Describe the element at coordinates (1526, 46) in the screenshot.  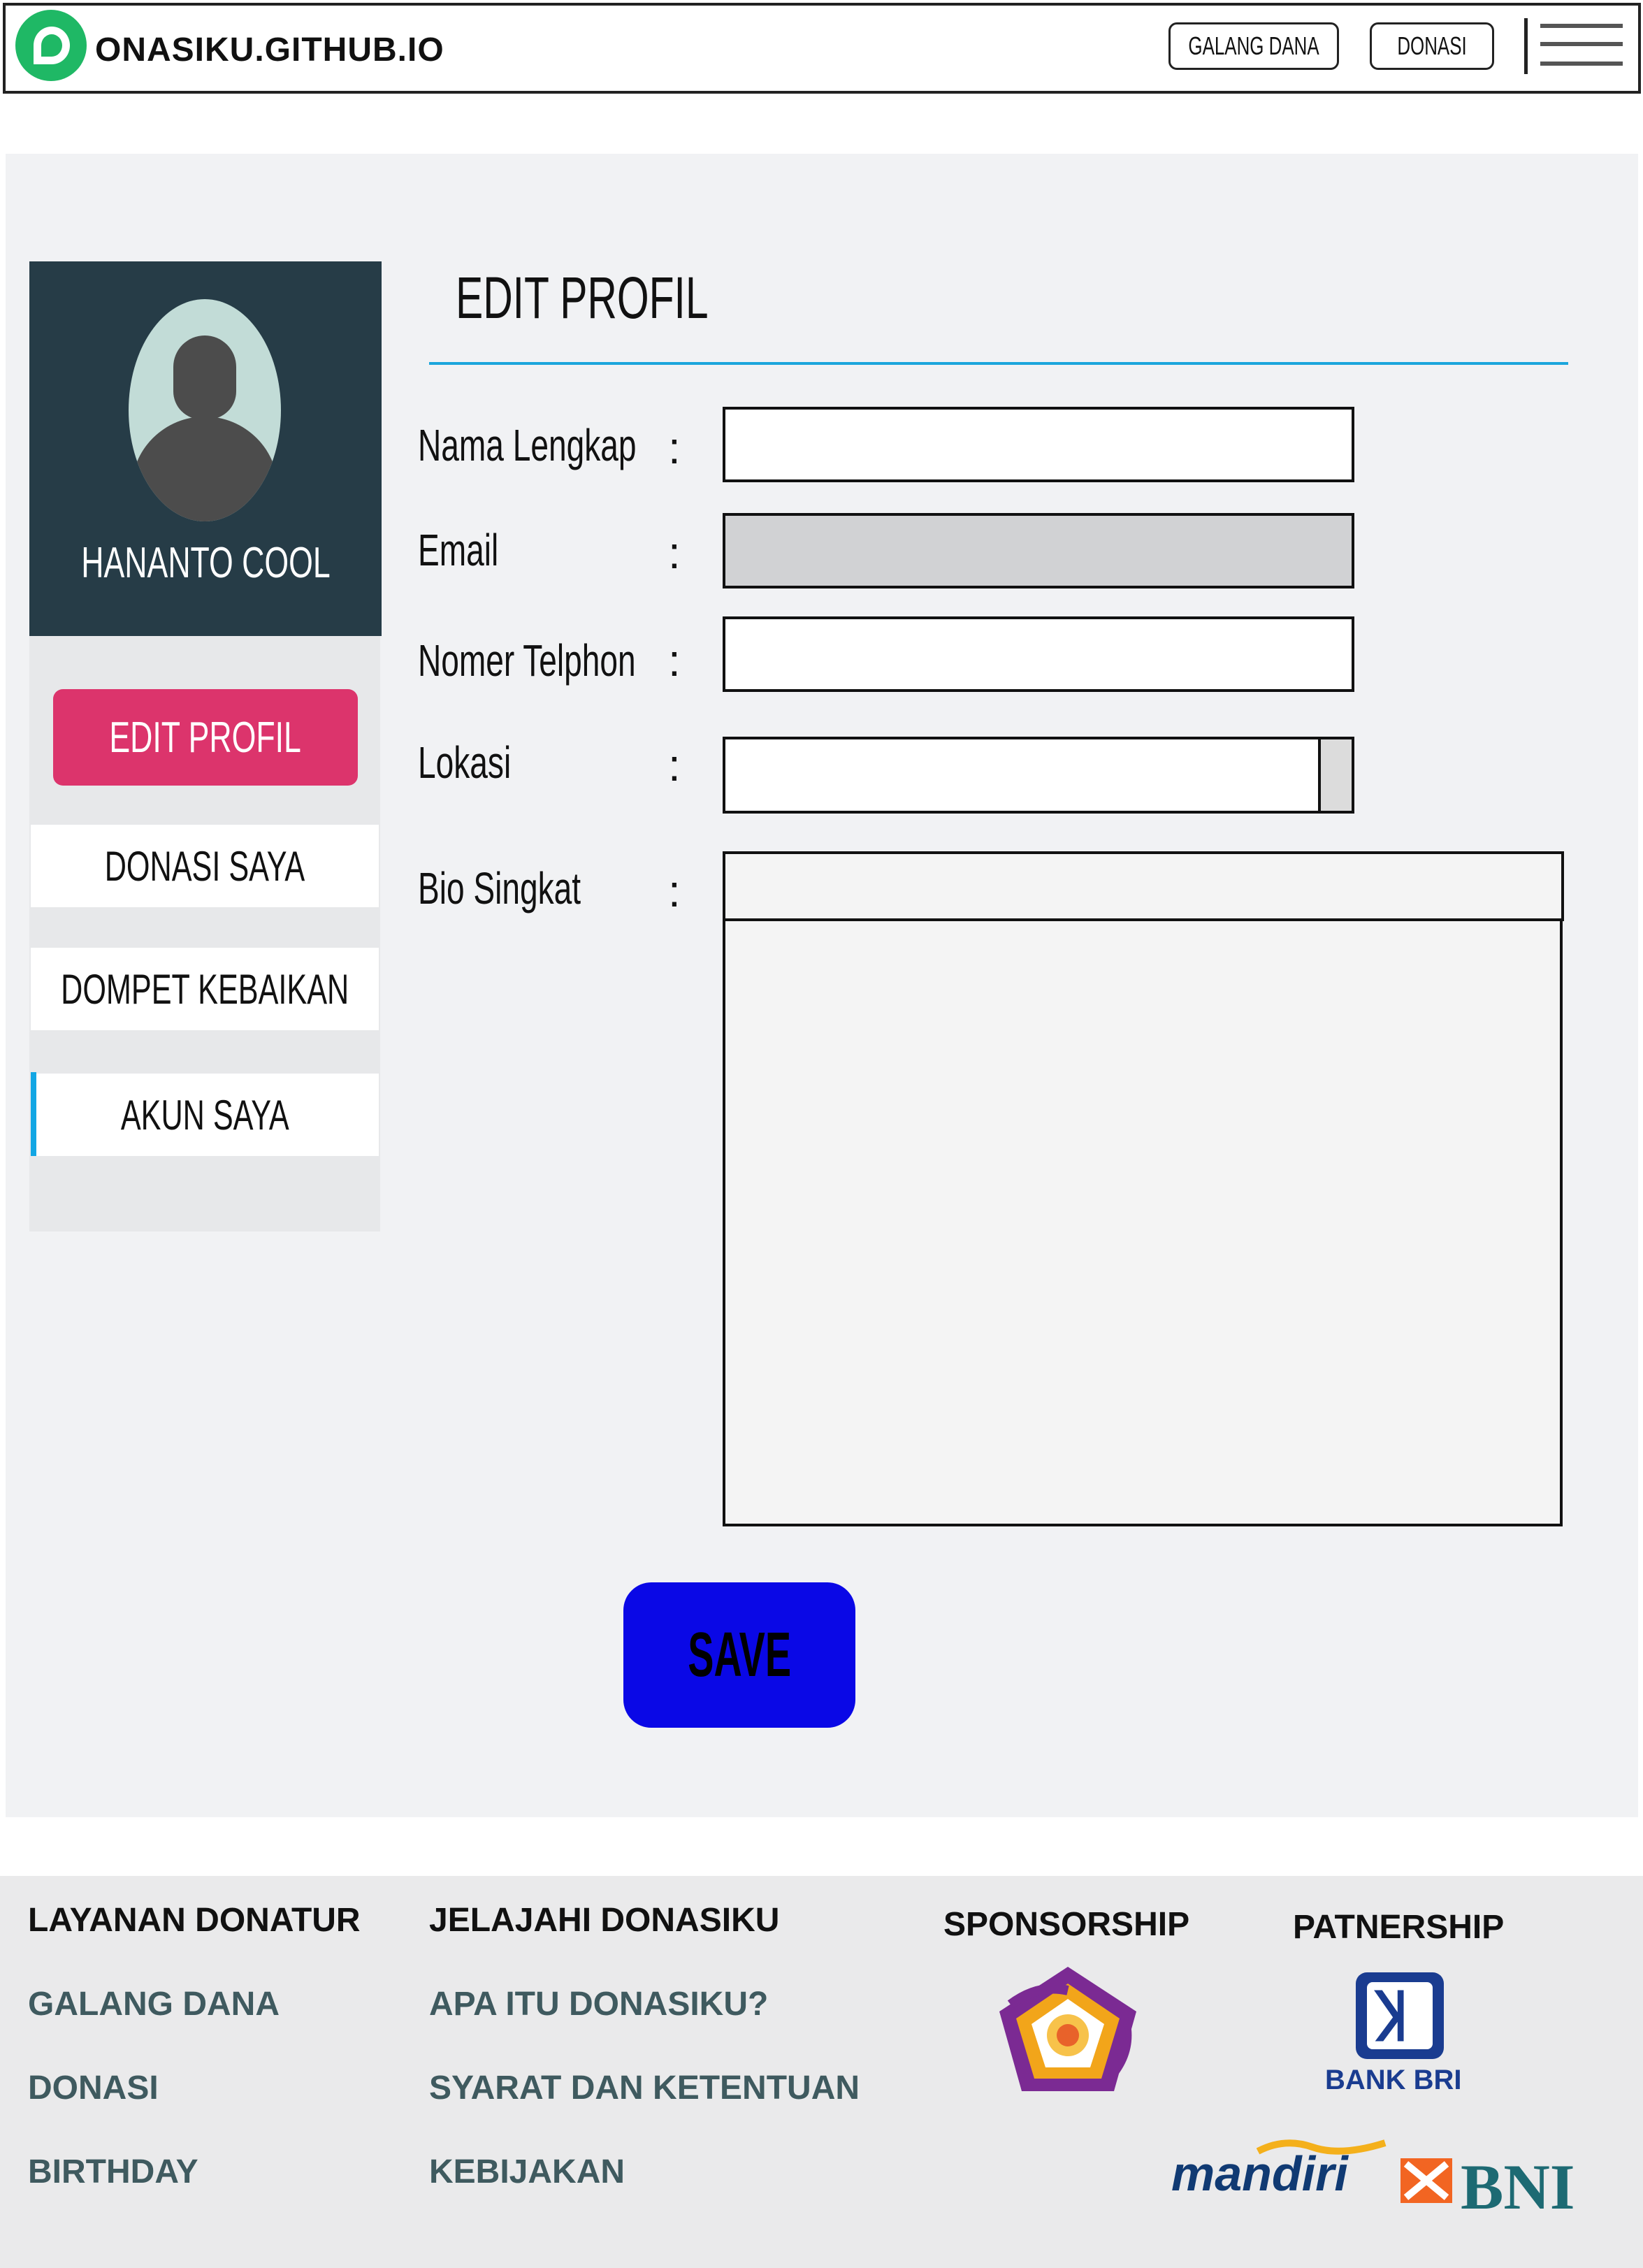
I see `header-divider` at that location.